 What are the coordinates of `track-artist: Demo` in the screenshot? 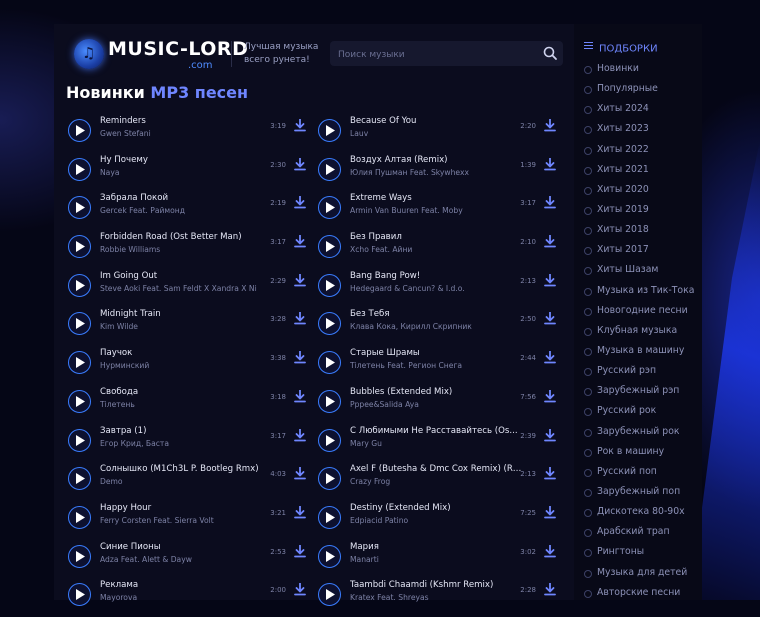 It's located at (179, 481).